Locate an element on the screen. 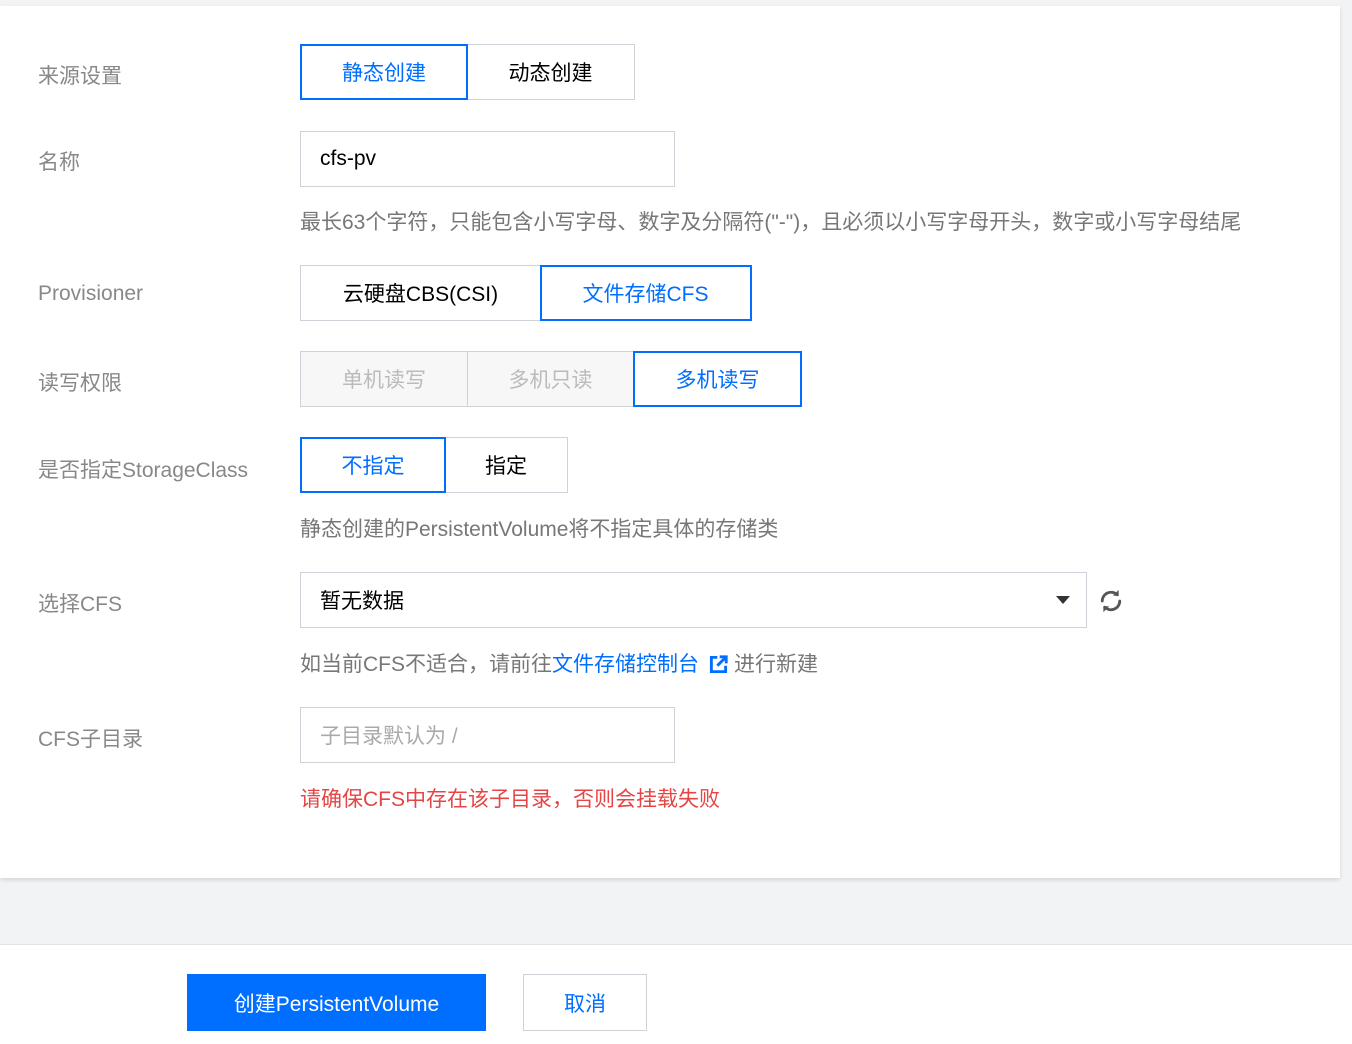 This screenshot has width=1352, height=1044. provisioner-option-cbs: 云硬盘CBS(CSI) is located at coordinates (420, 293).